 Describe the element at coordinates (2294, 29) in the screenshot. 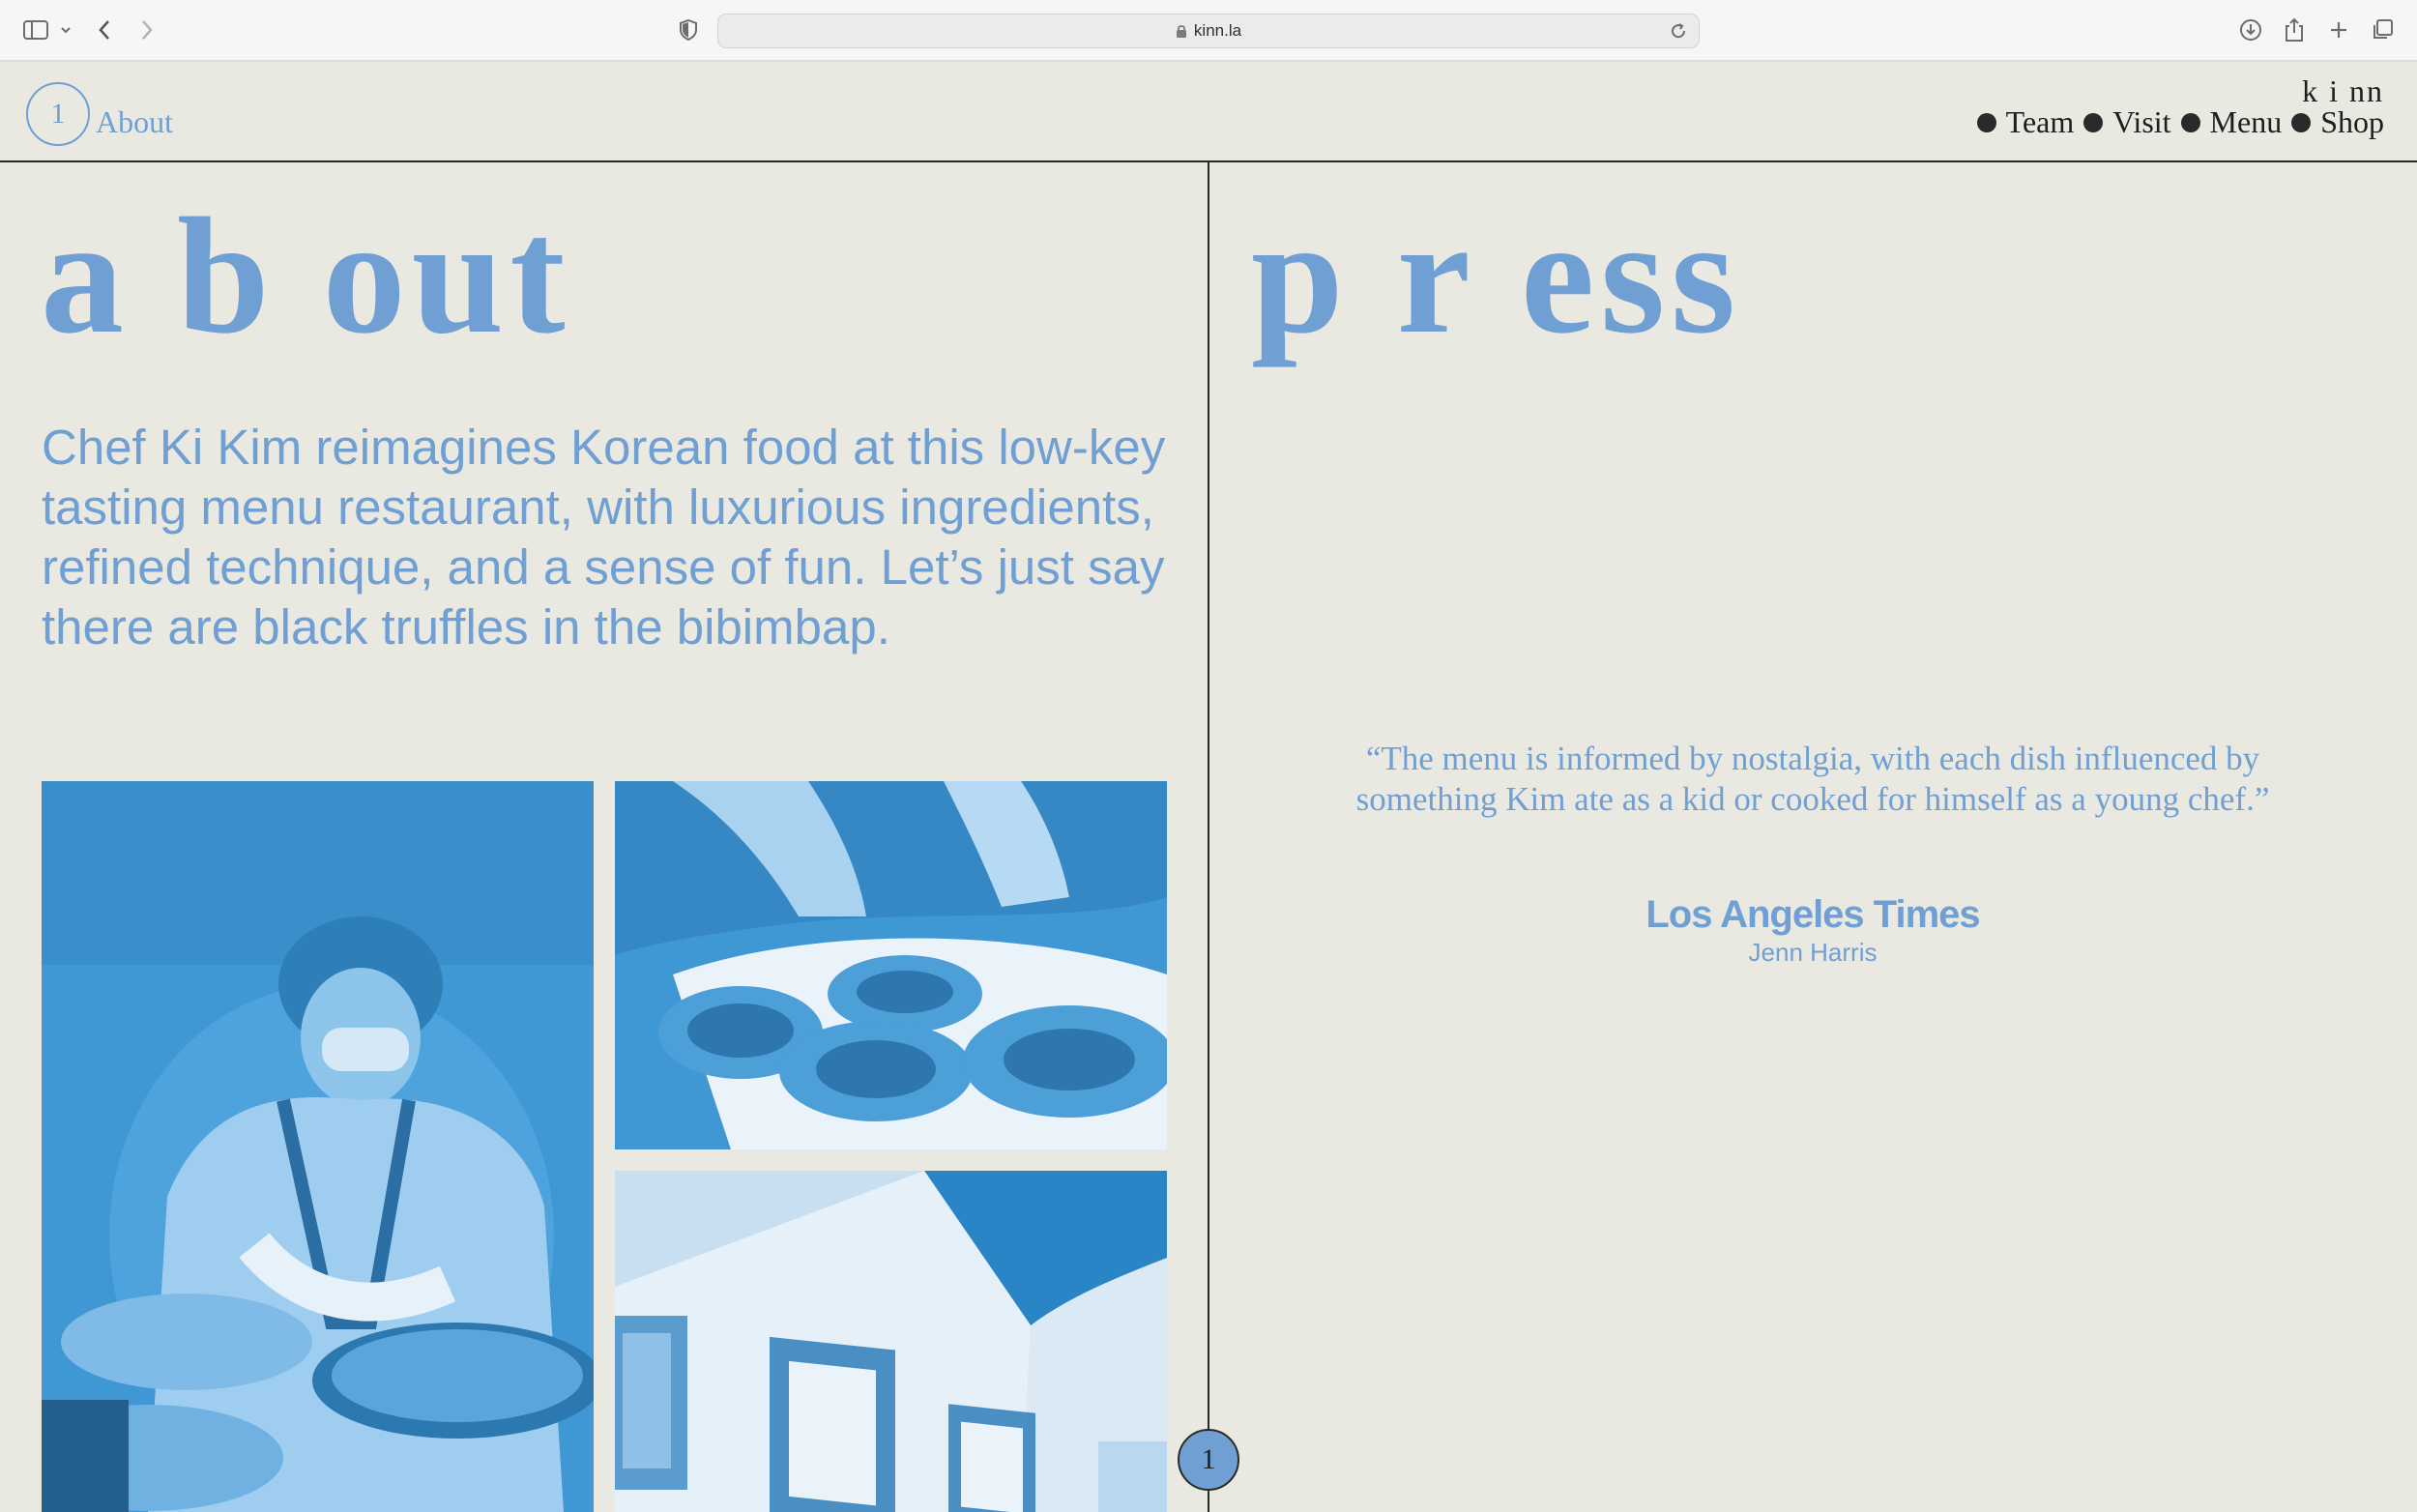

I see `share-icon` at that location.